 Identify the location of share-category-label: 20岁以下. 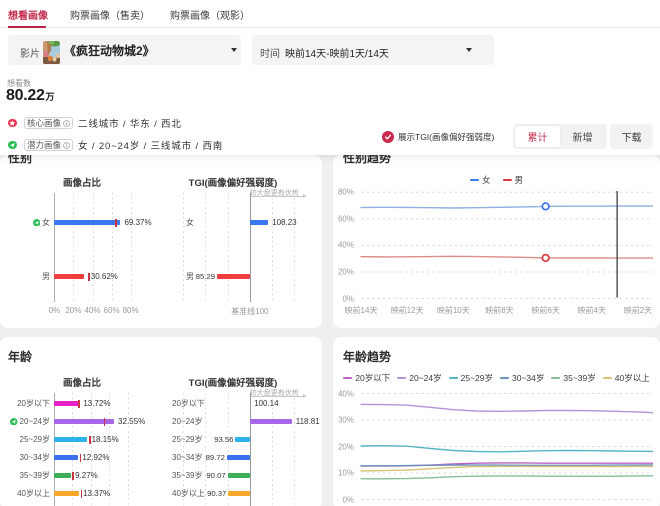
(33, 403).